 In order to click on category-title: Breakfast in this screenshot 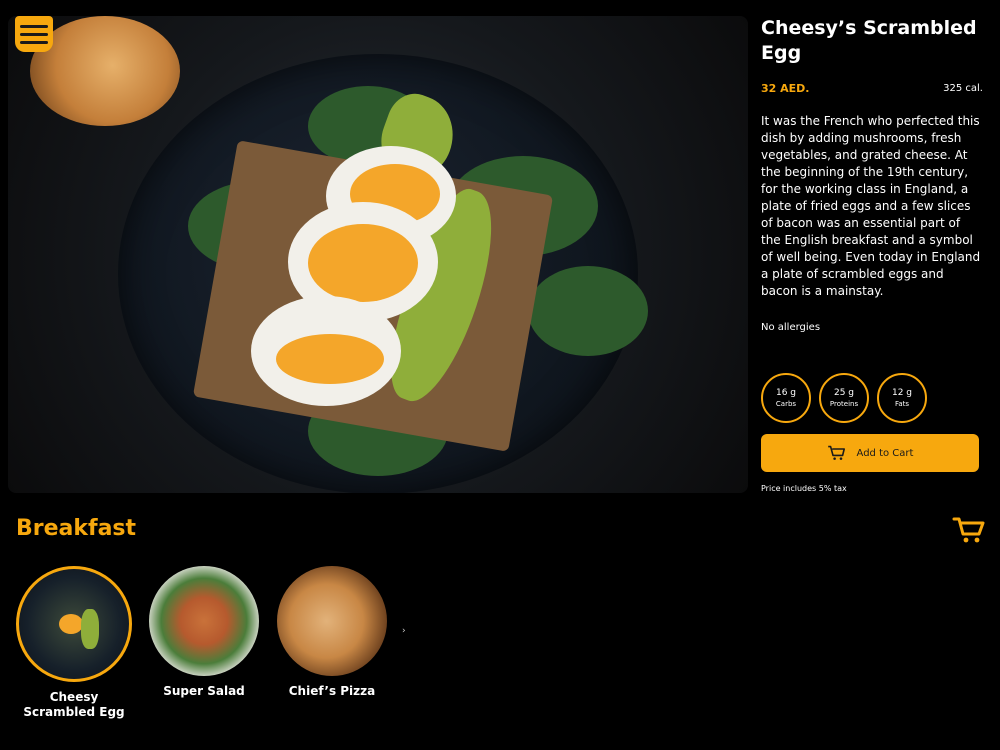, I will do `click(76, 528)`.